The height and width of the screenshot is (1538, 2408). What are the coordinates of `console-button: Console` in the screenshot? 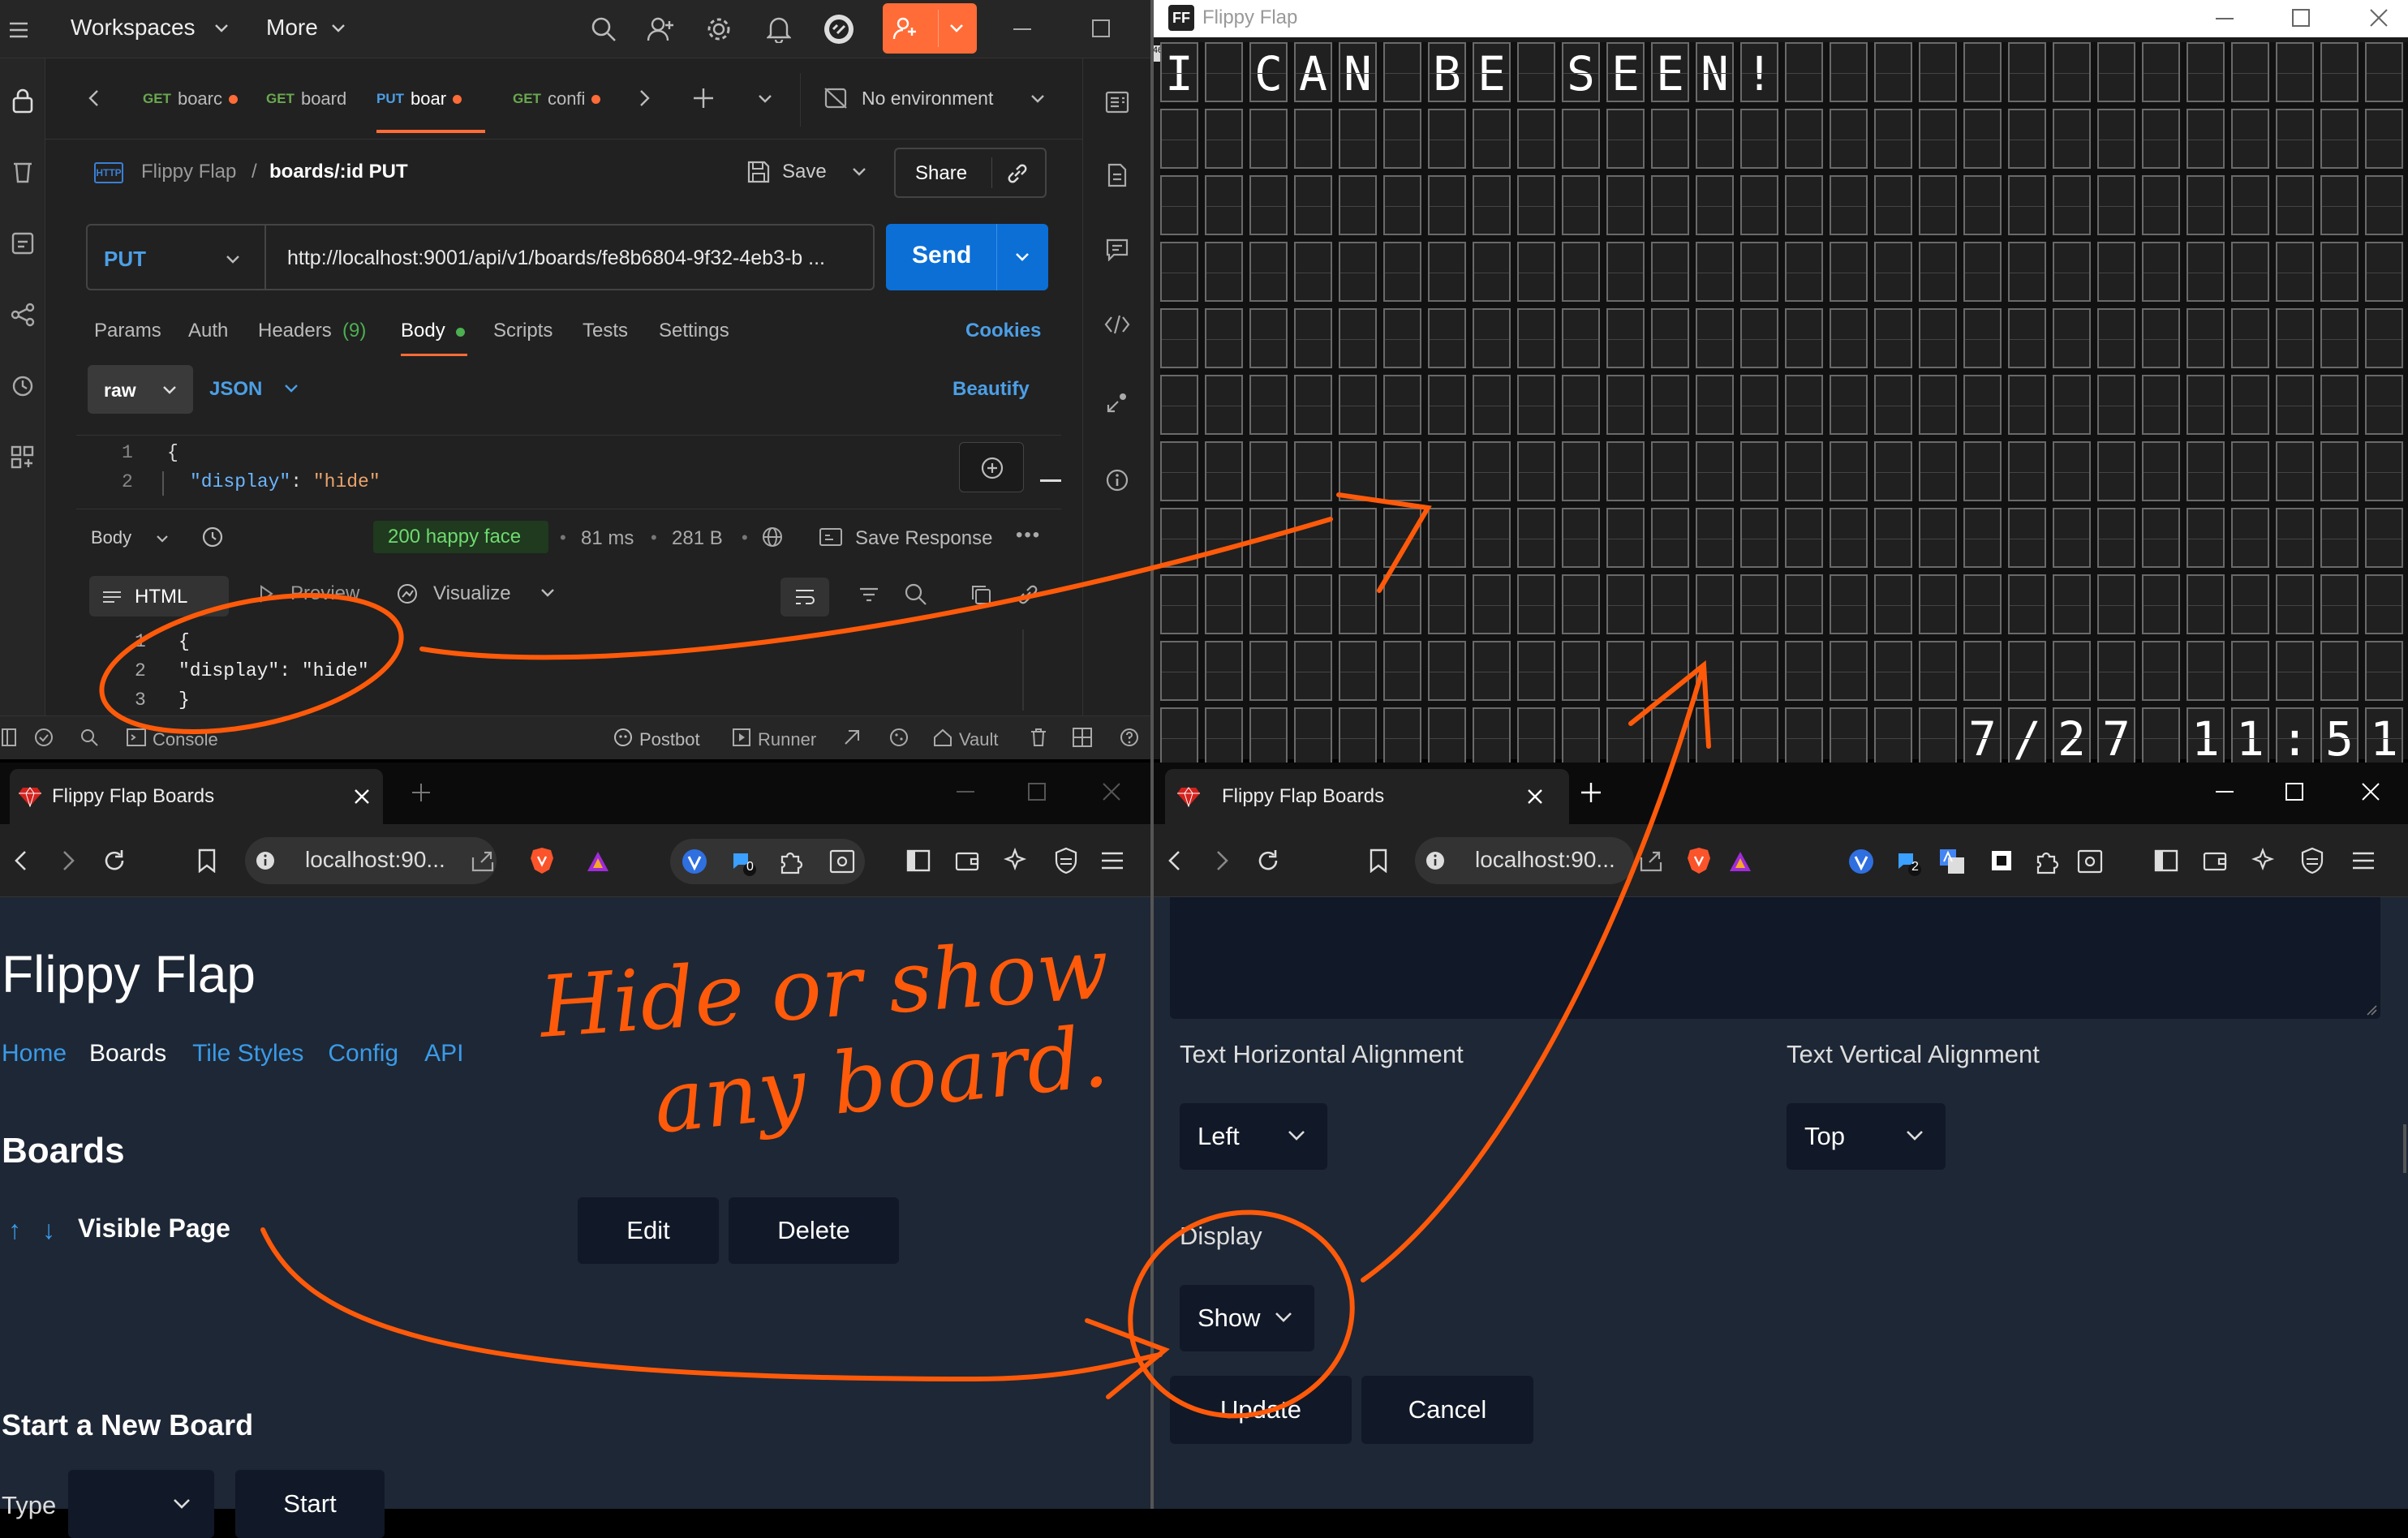 It's located at (185, 739).